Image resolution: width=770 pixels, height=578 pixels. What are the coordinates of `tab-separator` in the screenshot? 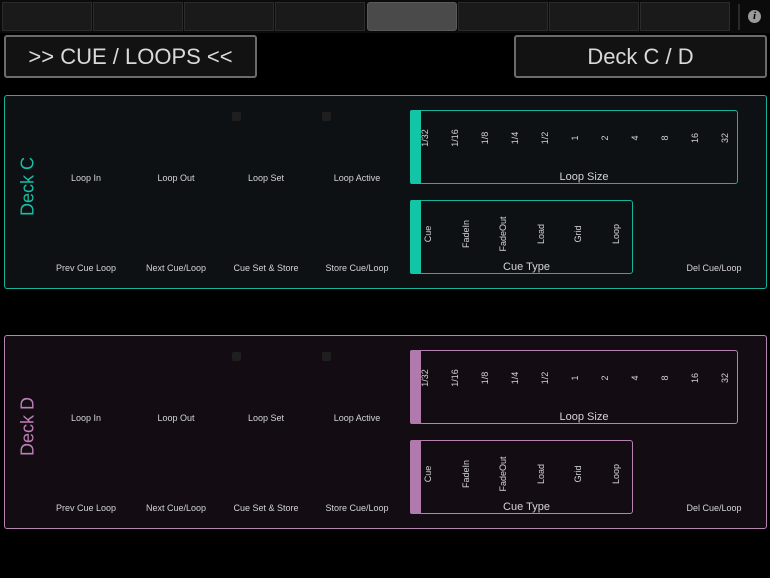 It's located at (739, 17).